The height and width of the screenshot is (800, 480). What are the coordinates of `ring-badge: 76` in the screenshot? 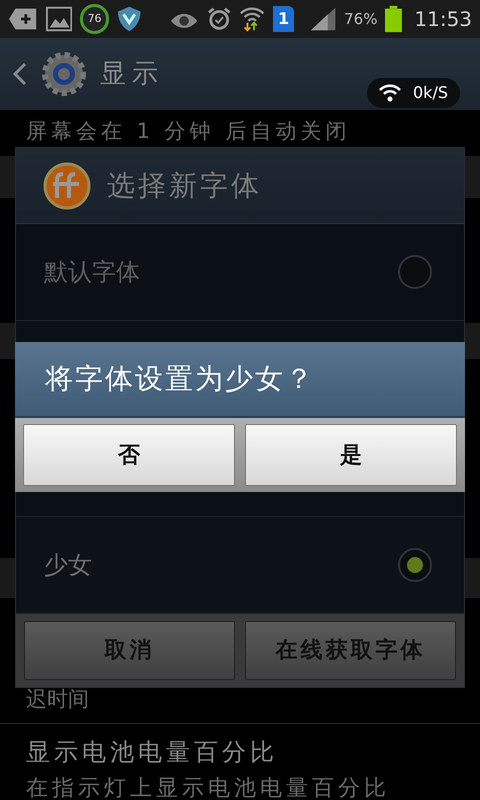 It's located at (94, 19).